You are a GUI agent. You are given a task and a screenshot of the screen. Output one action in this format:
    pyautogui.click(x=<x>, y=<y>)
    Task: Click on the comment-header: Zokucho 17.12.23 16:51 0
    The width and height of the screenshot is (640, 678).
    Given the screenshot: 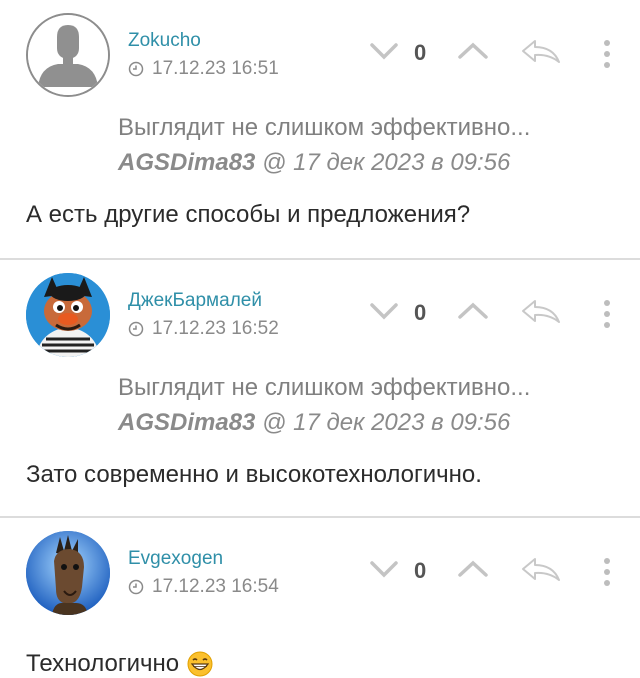 What is the action you would take?
    pyautogui.click(x=320, y=48)
    